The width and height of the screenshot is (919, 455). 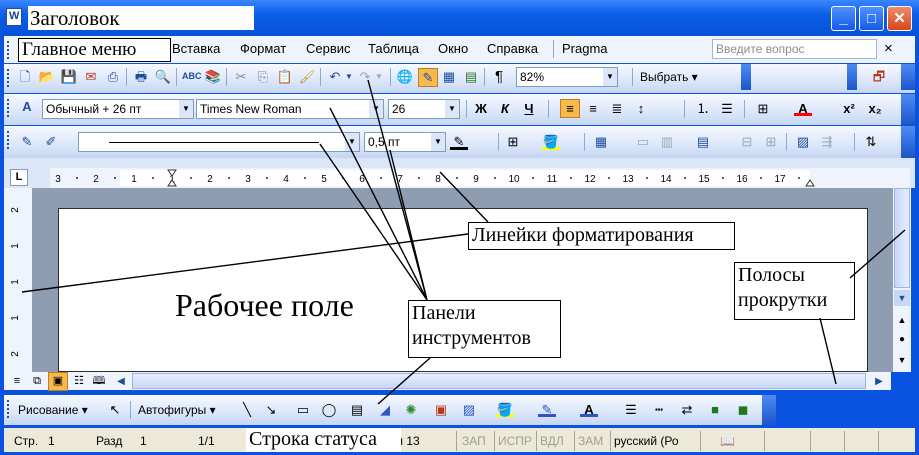 I want to click on clip-art-icon: ▣, so click(x=441, y=409).